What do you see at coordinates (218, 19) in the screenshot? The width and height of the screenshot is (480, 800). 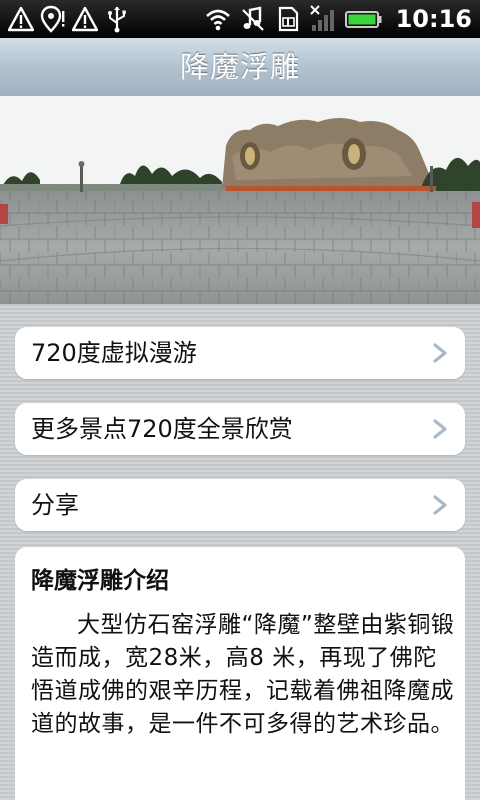 I see `wifi-icon` at bounding box center [218, 19].